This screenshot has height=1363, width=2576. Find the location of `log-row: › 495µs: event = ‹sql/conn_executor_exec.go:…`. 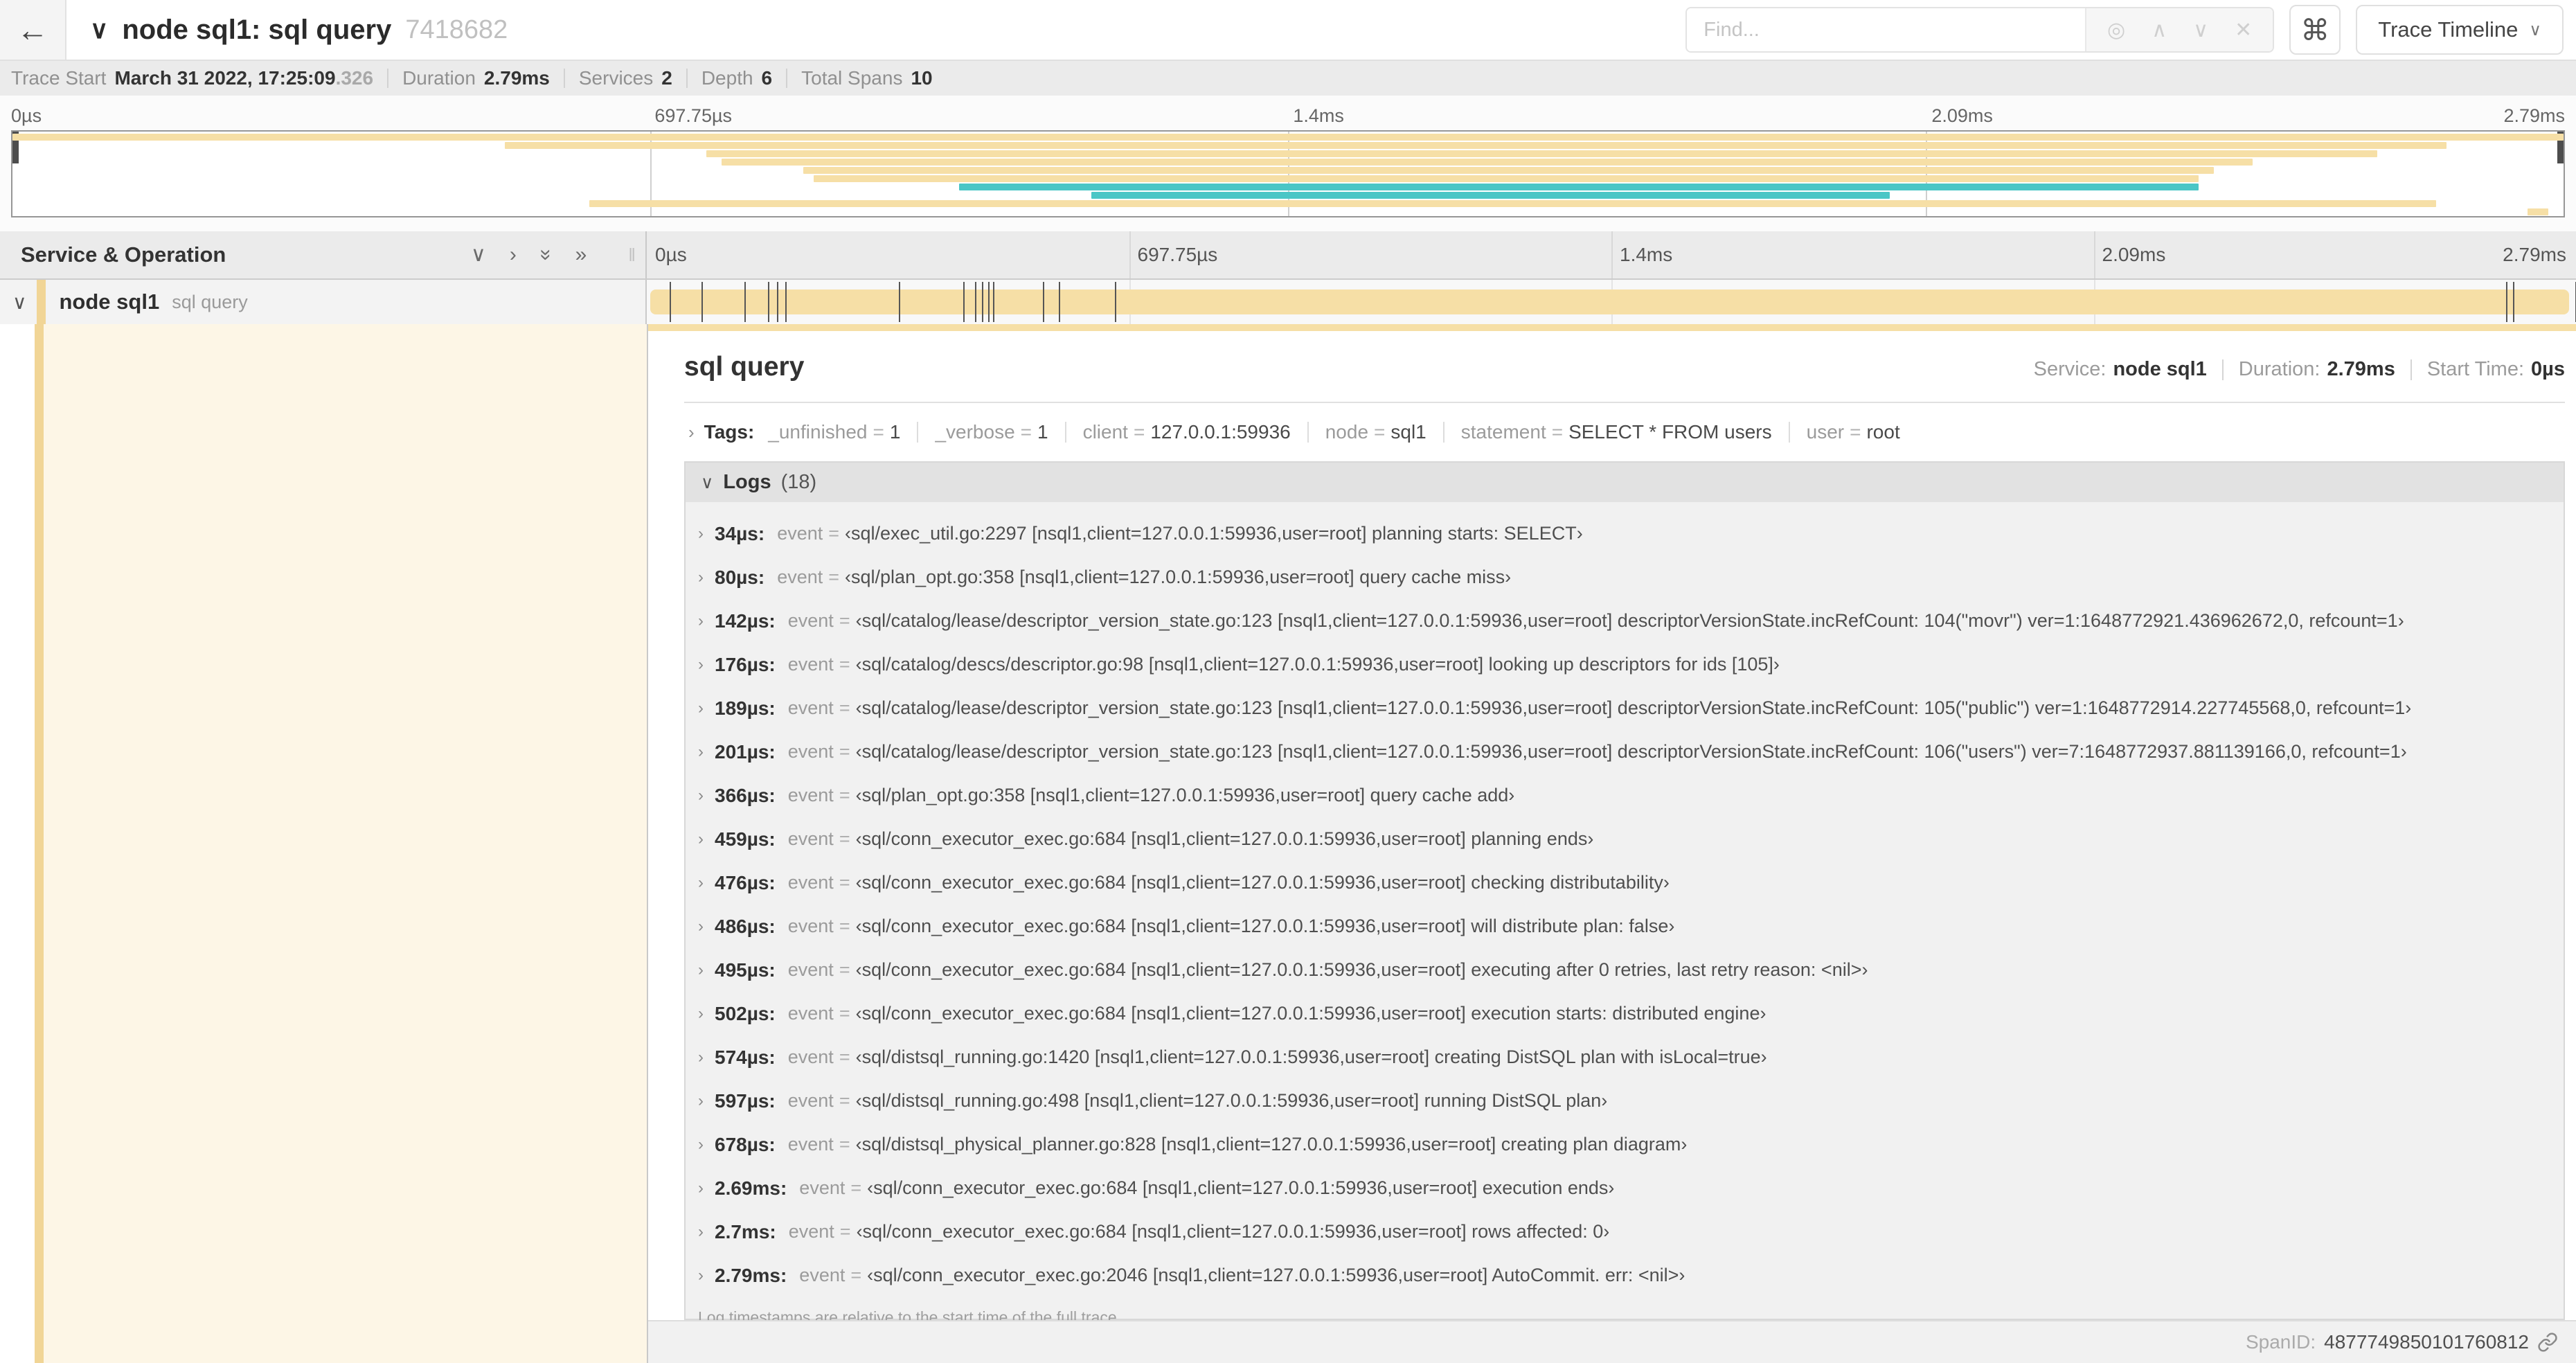

log-row: › 495µs: event = ‹sql/conn_executor_exec.go:… is located at coordinates (1625, 970).